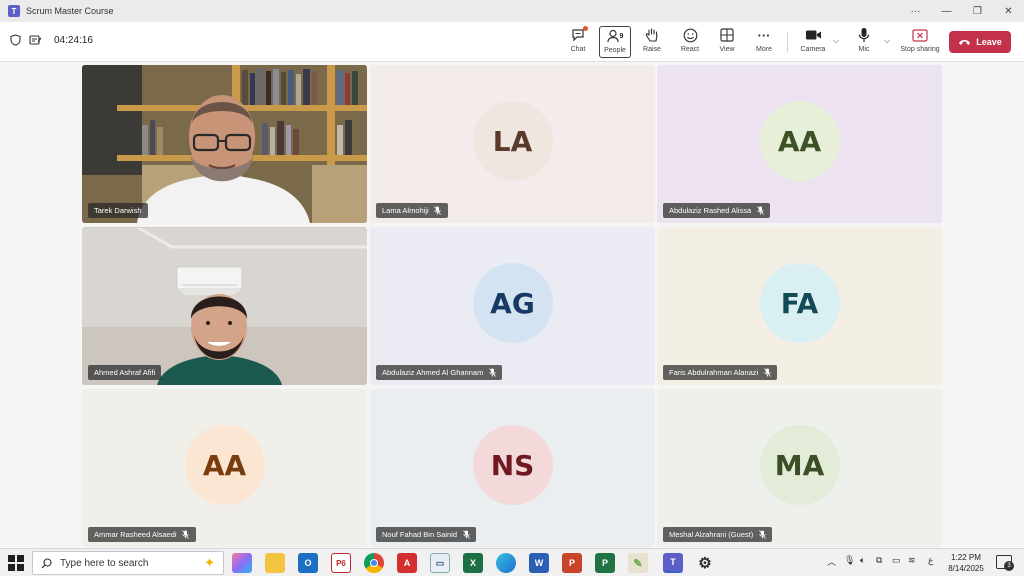 This screenshot has height=576, width=1024. Describe the element at coordinates (710, 210) in the screenshot. I see `participant-name: Abdulaziz Rashed Alissa` at that location.